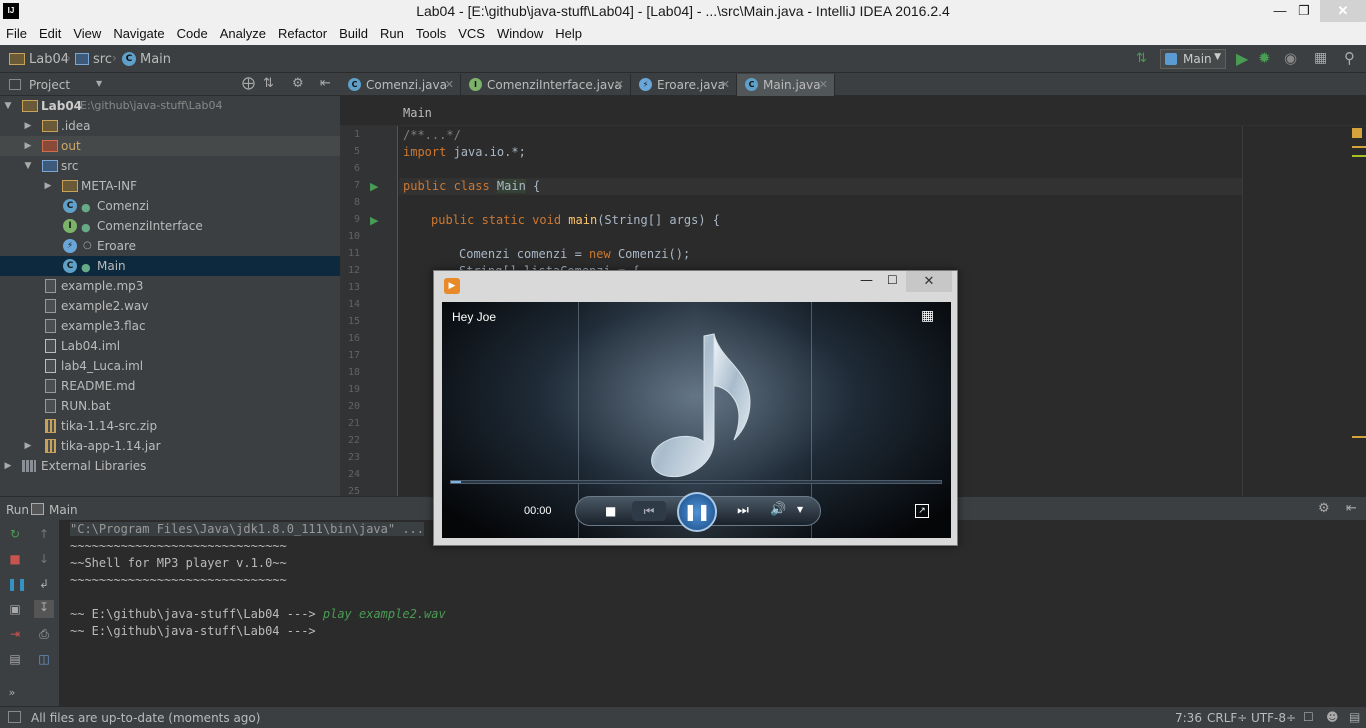  I want to click on more-icon: », so click(12, 693).